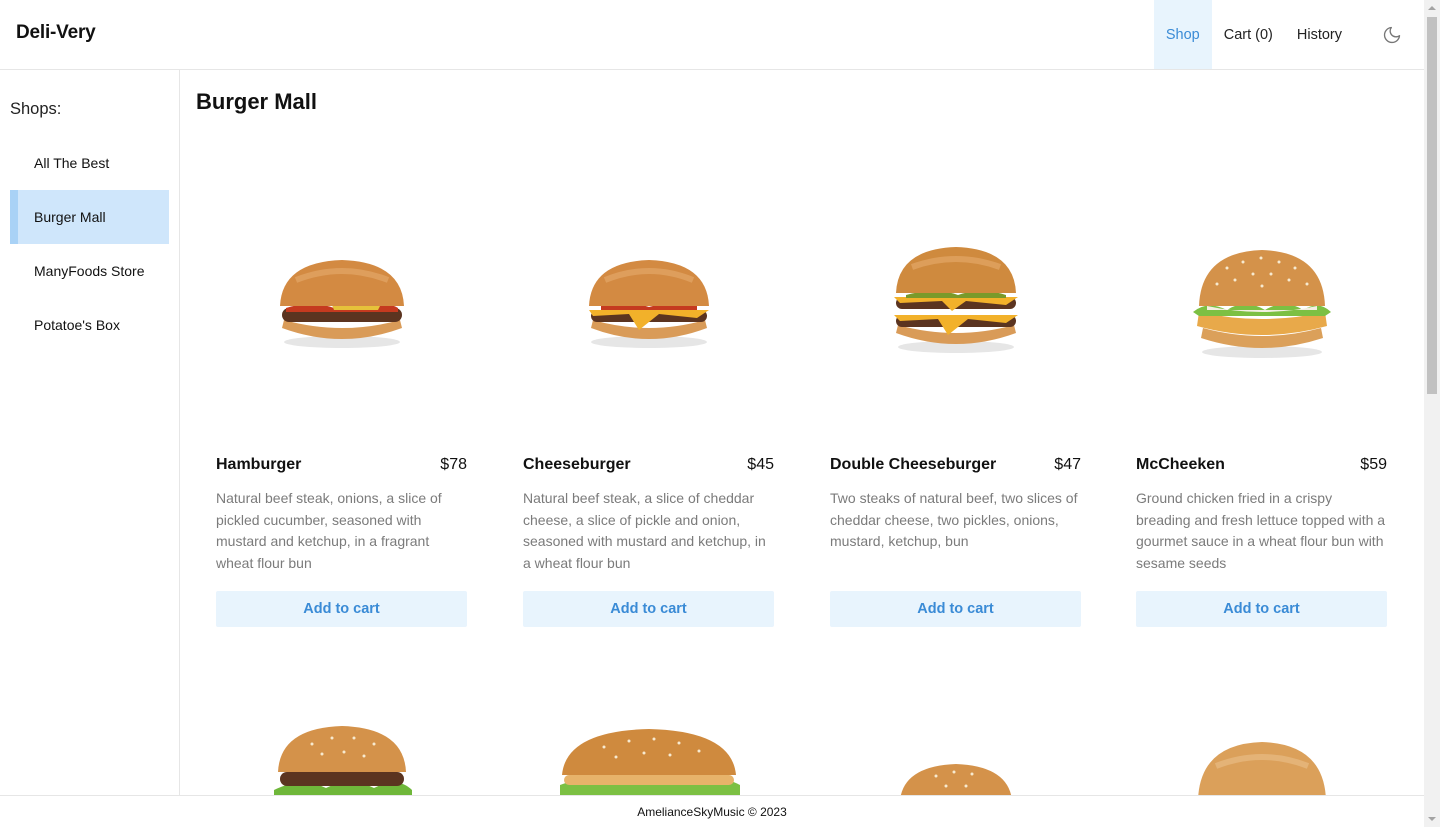 The height and width of the screenshot is (827, 1440). Describe the element at coordinates (257, 101) in the screenshot. I see `page-title: Burger Mall` at that location.